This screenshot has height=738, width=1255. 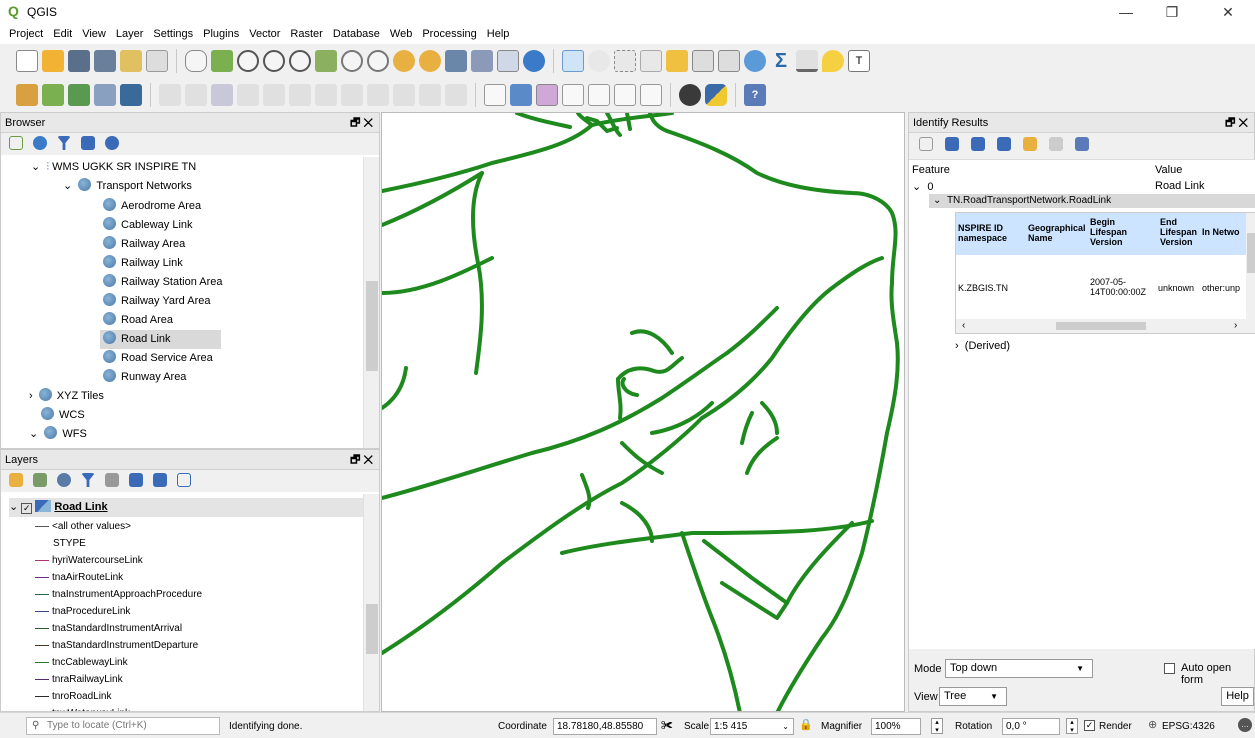 What do you see at coordinates (729, 61) in the screenshot?
I see `statistics-icon` at bounding box center [729, 61].